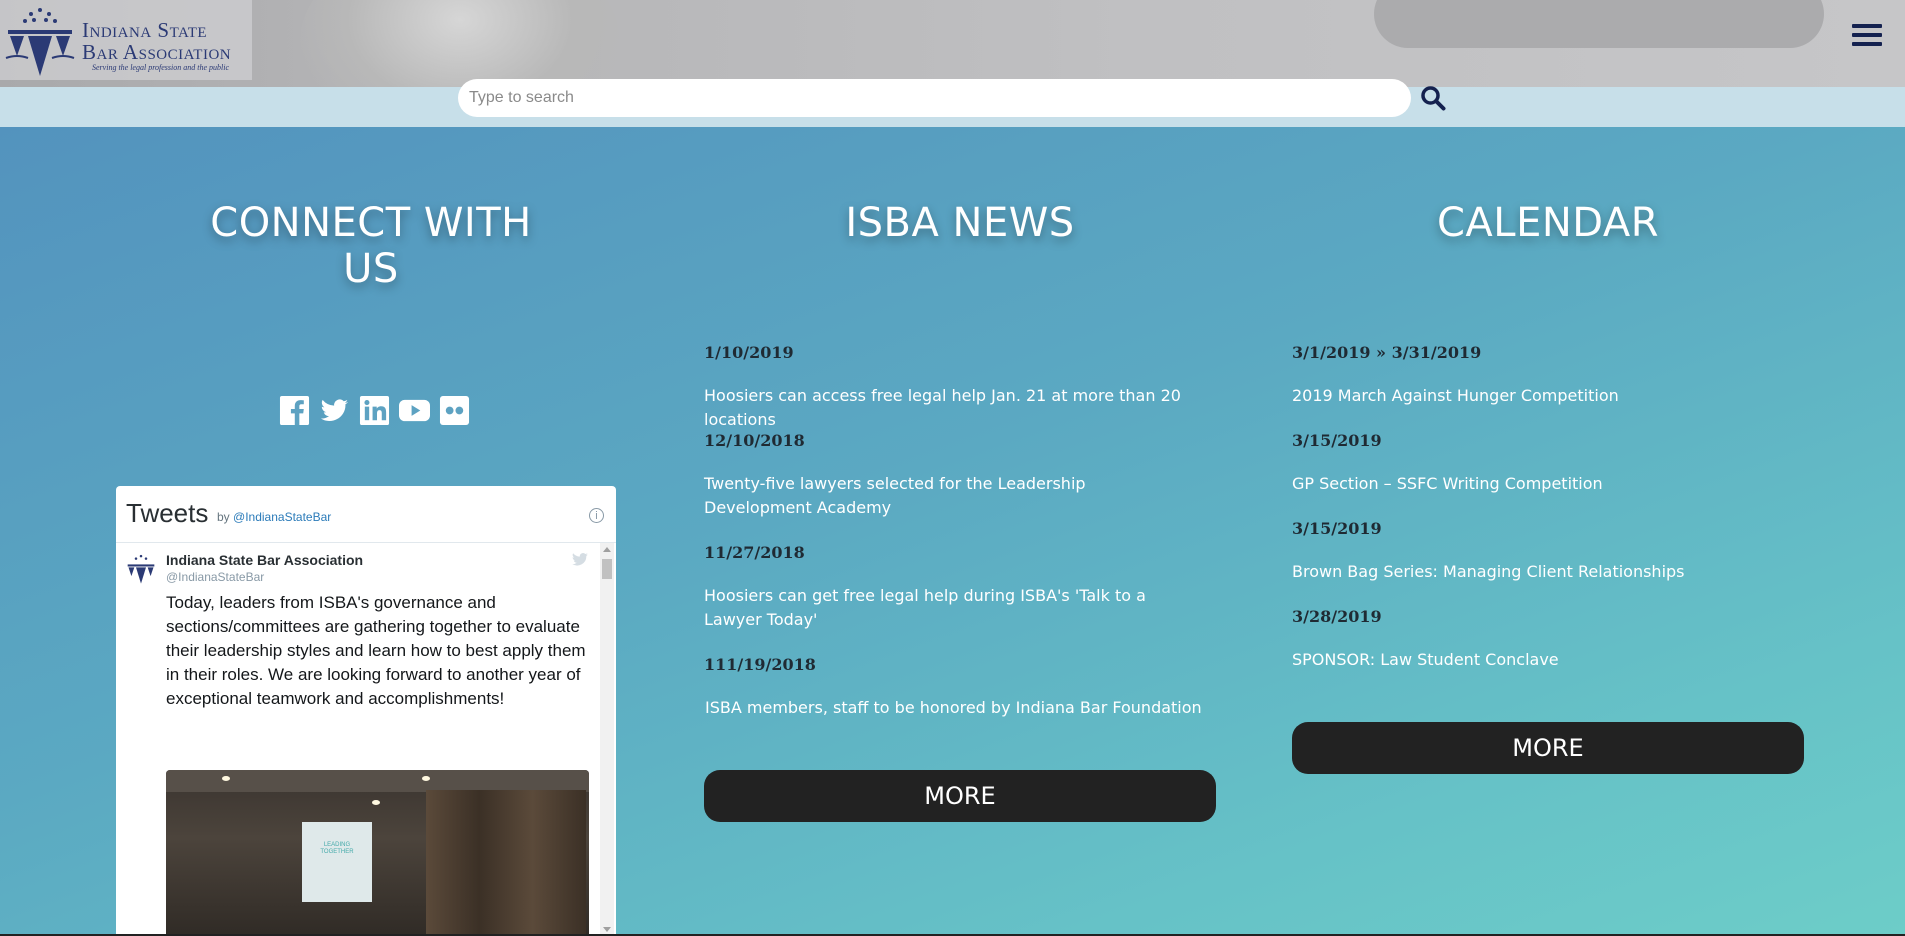 This screenshot has width=1905, height=936. What do you see at coordinates (215, 577) in the screenshot?
I see `tweet-author-handle: @IndianaStateBar` at bounding box center [215, 577].